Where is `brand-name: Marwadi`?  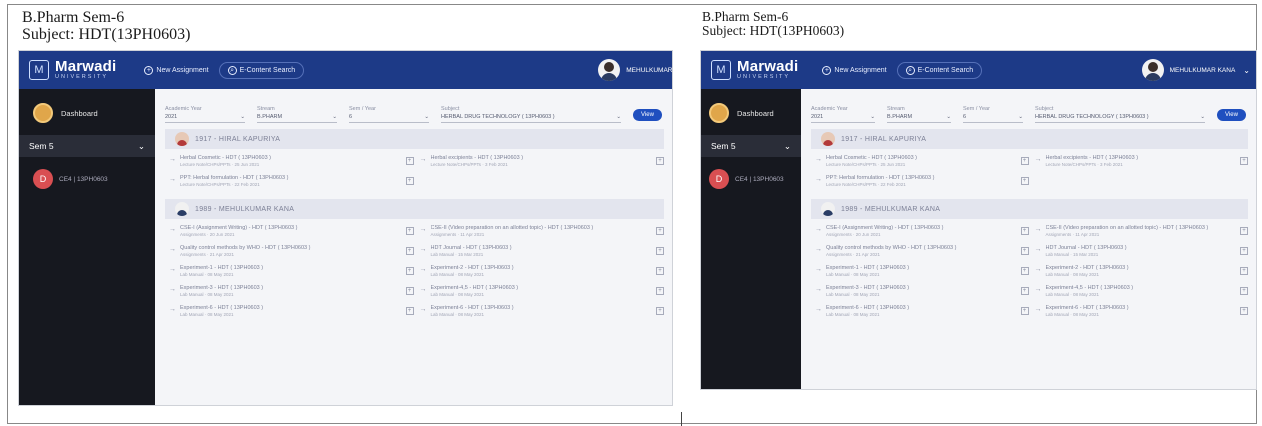
brand-name: Marwadi is located at coordinates (86, 67).